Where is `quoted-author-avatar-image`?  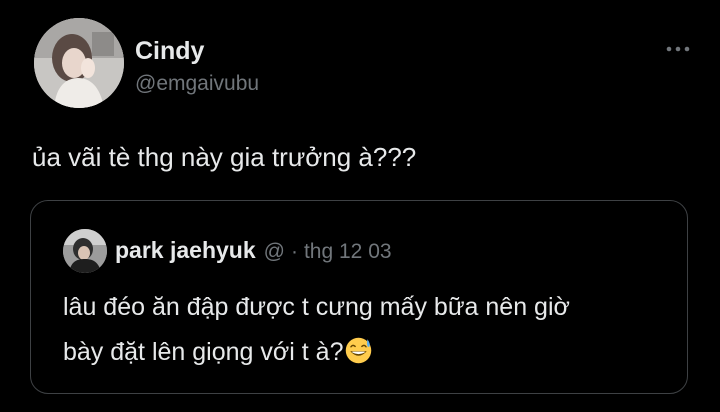 quoted-author-avatar-image is located at coordinates (85, 251).